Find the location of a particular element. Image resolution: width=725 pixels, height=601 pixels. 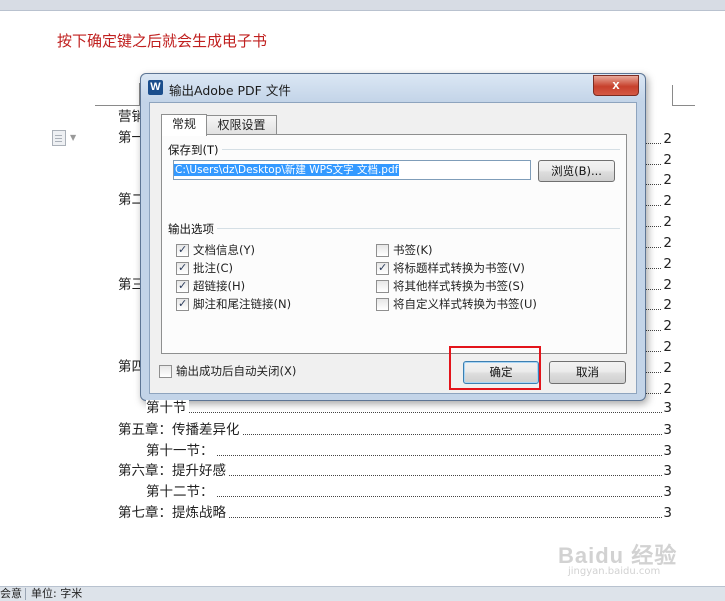

tab-permissions: 权限设置 is located at coordinates (241, 125).